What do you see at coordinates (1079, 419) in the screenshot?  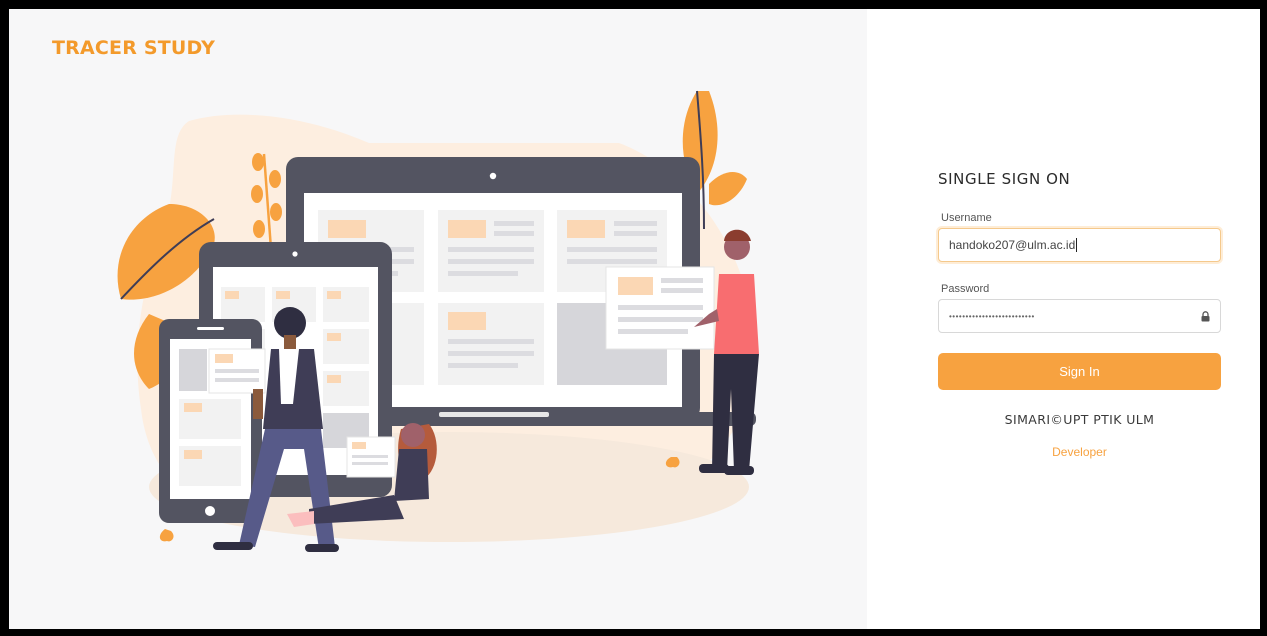 I see `footer-copyright: SIMARI©UPT PTIK ULM` at bounding box center [1079, 419].